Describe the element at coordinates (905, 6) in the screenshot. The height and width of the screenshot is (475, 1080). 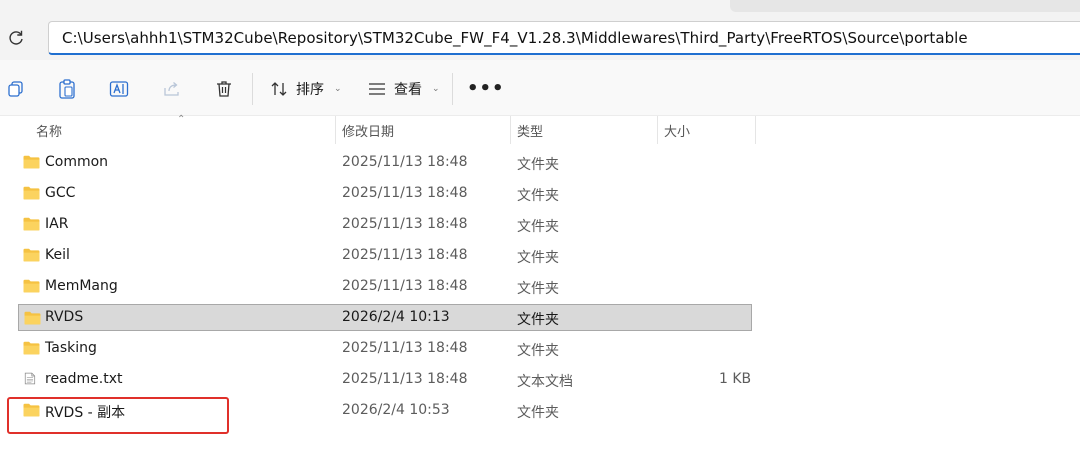
I see `tab-bar-edge` at that location.